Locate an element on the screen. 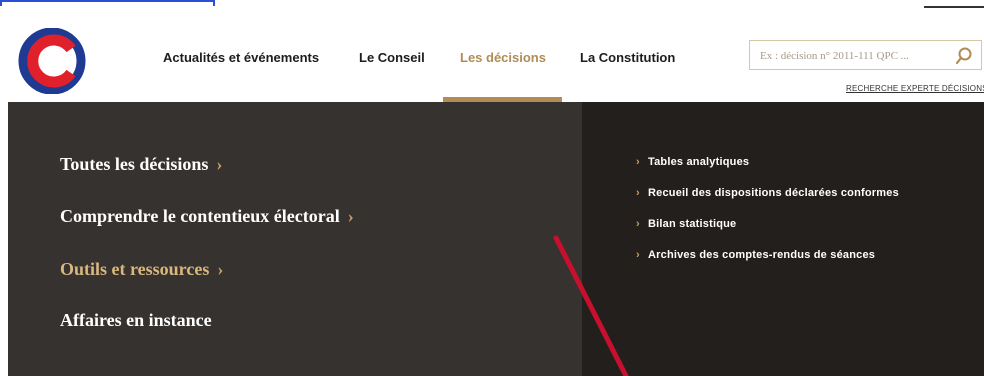 This screenshot has width=984, height=376. menu-label: Toutes les décisions is located at coordinates (134, 164).